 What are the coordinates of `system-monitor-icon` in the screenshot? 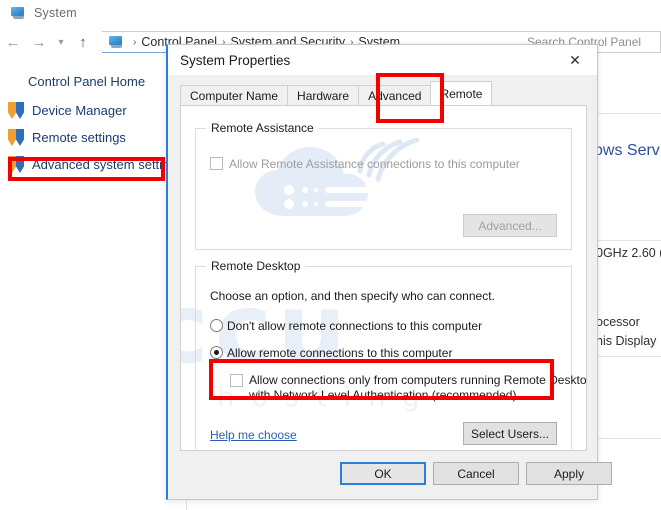 It's located at (18, 13).